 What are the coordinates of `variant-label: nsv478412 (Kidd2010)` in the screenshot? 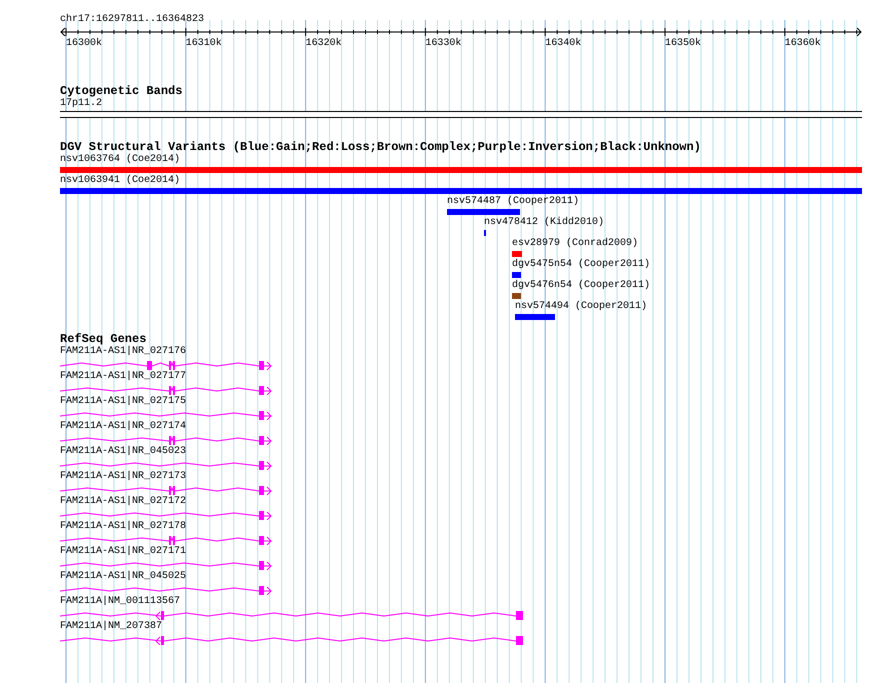 It's located at (544, 223).